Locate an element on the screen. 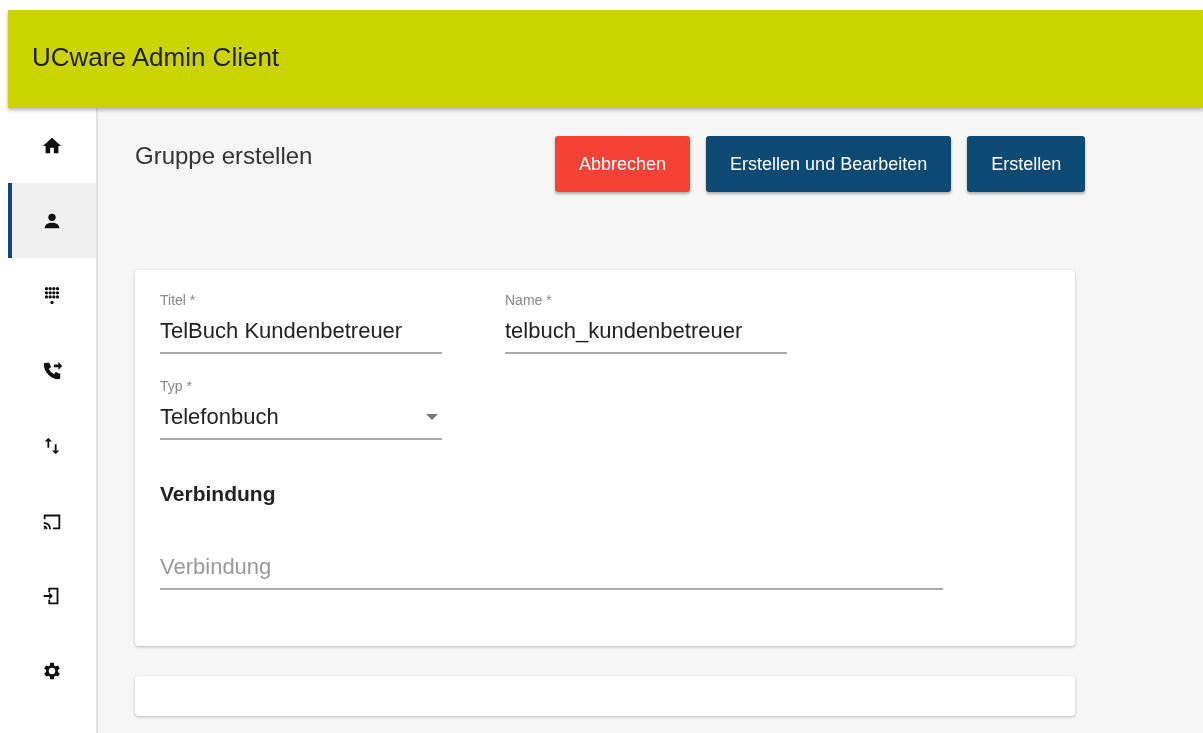 Image resolution: width=1203 pixels, height=733 pixels. section-heading: Verbindung is located at coordinates (218, 494).